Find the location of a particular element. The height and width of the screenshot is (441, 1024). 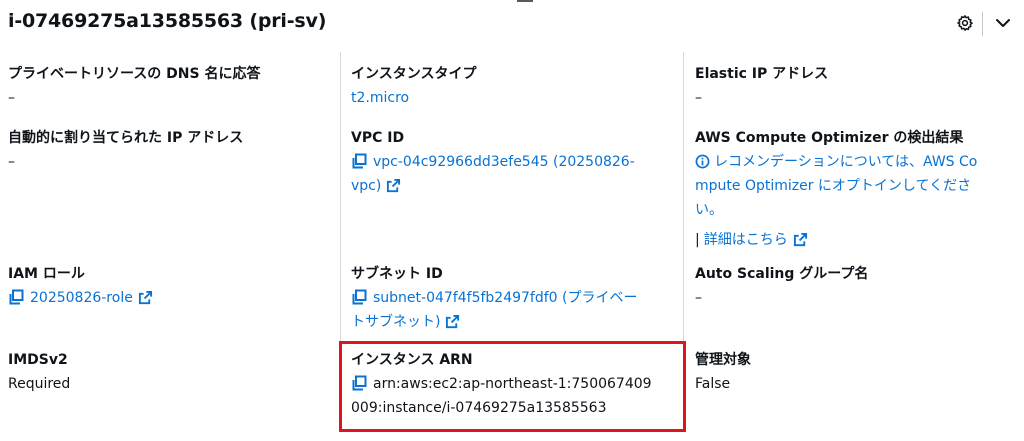

field-label: IAM ロール is located at coordinates (46, 274).